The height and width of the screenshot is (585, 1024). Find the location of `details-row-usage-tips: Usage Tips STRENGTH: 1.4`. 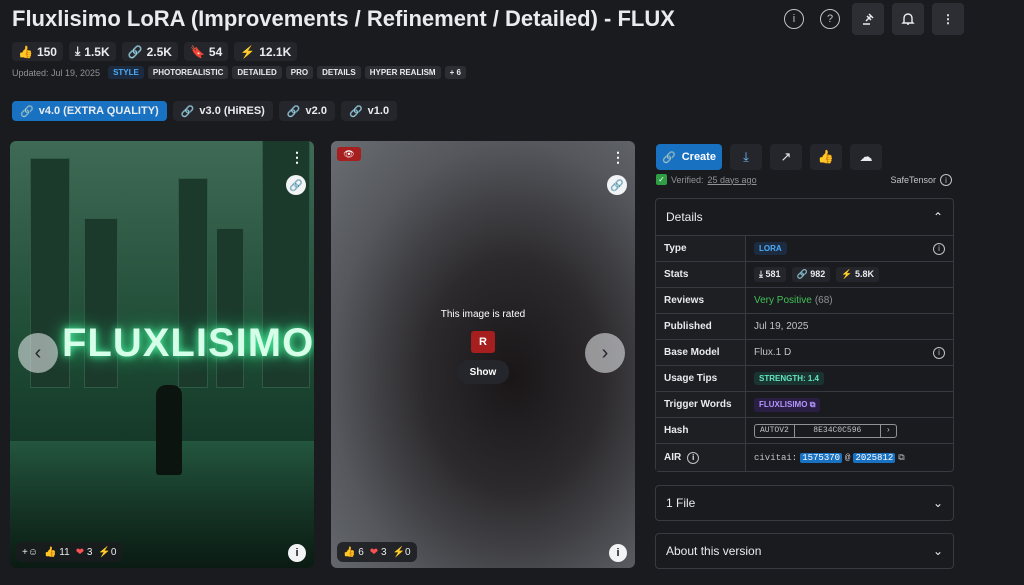

details-row-usage-tips: Usage Tips STRENGTH: 1.4 is located at coordinates (804, 378).